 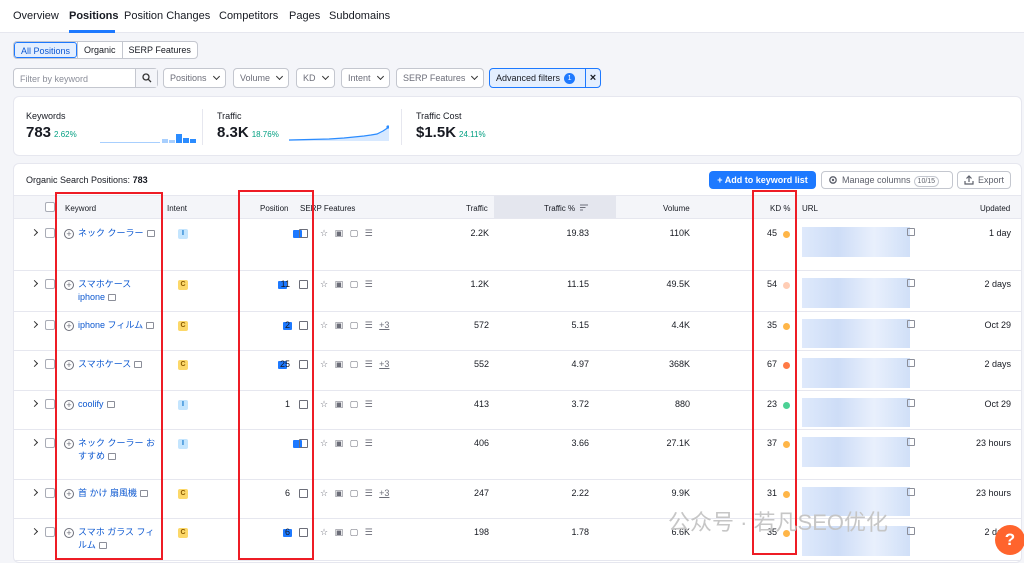 I want to click on keyword-filter: Filter by keyword, so click(x=85, y=78).